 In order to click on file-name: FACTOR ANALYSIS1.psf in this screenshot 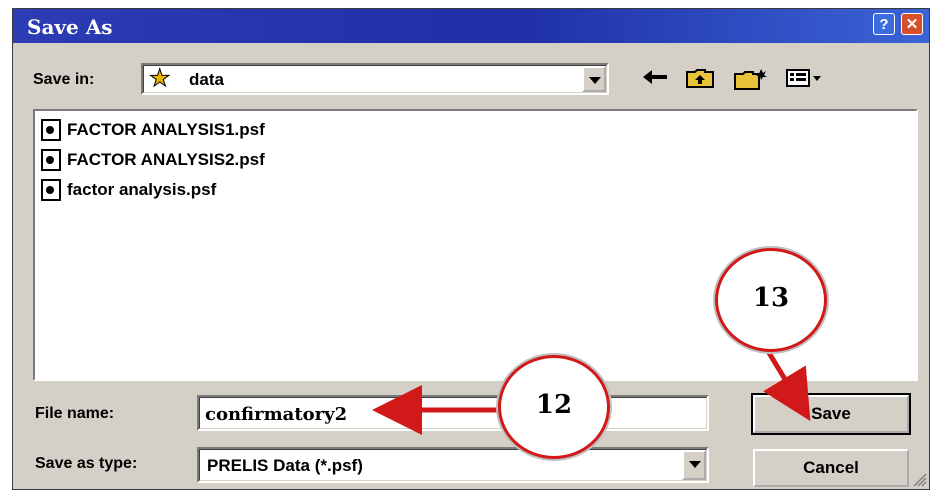, I will do `click(166, 129)`.